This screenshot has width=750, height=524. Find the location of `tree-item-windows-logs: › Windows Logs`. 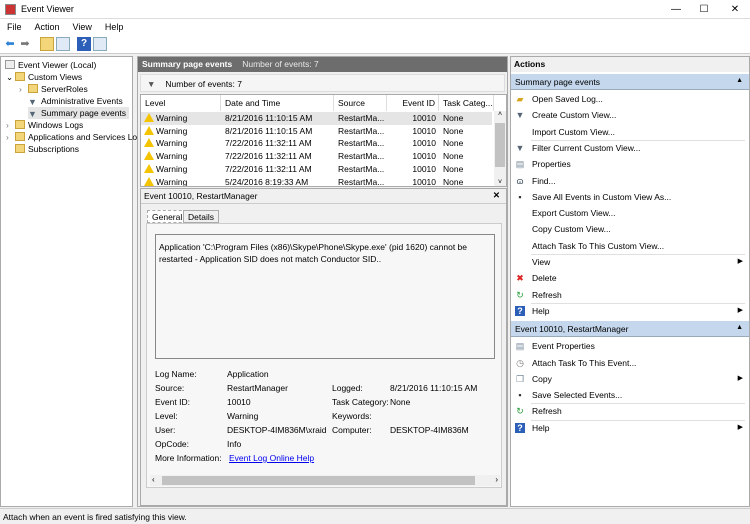

tree-item-windows-logs: › Windows Logs is located at coordinates (44, 125).